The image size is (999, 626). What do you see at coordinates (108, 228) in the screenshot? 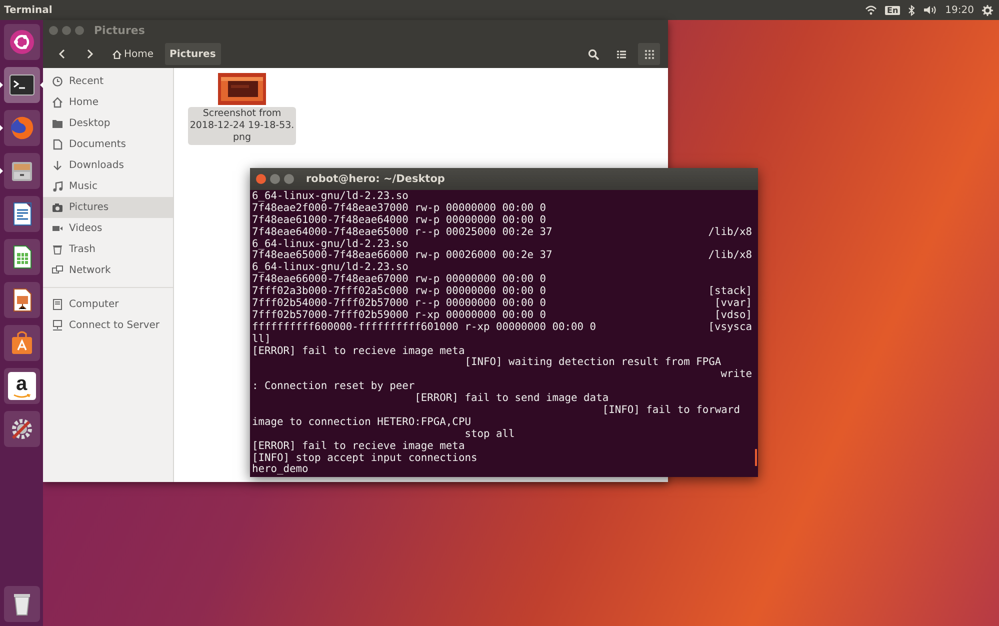
I see `sidebar-item: Videos` at bounding box center [108, 228].